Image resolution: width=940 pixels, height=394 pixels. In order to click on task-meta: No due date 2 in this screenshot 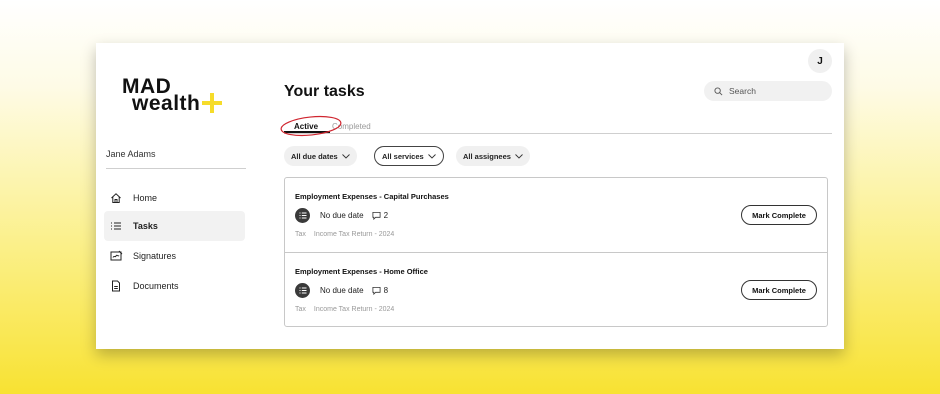, I will do `click(341, 215)`.